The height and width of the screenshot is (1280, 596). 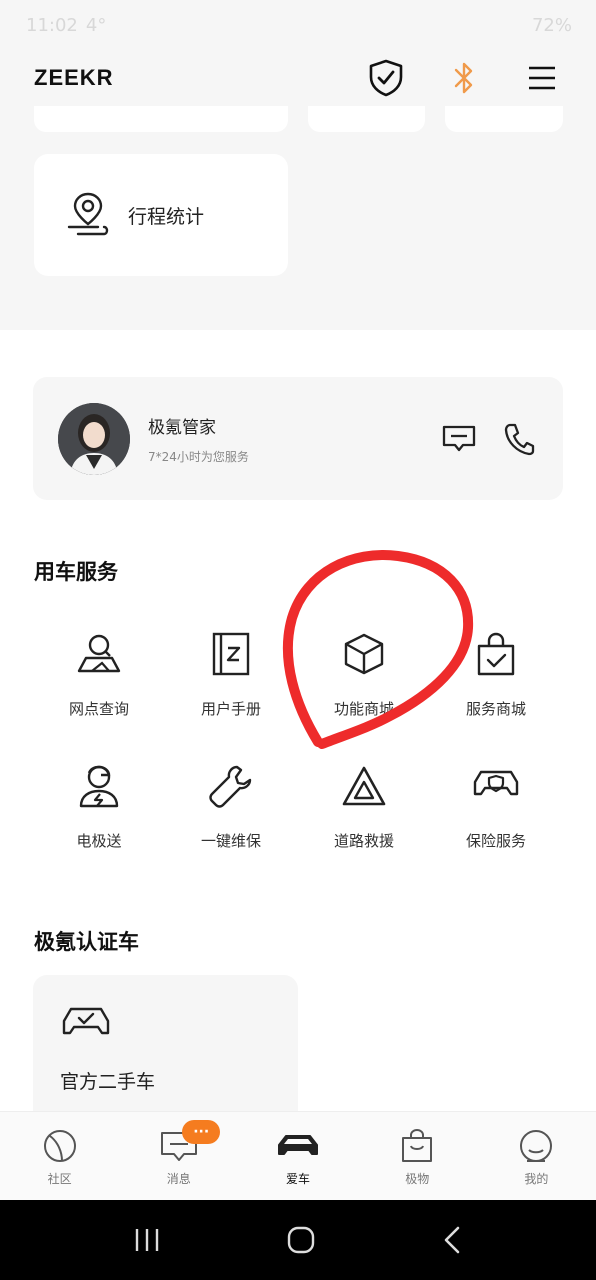 I want to click on battery-level: 72%, so click(x=551, y=25).